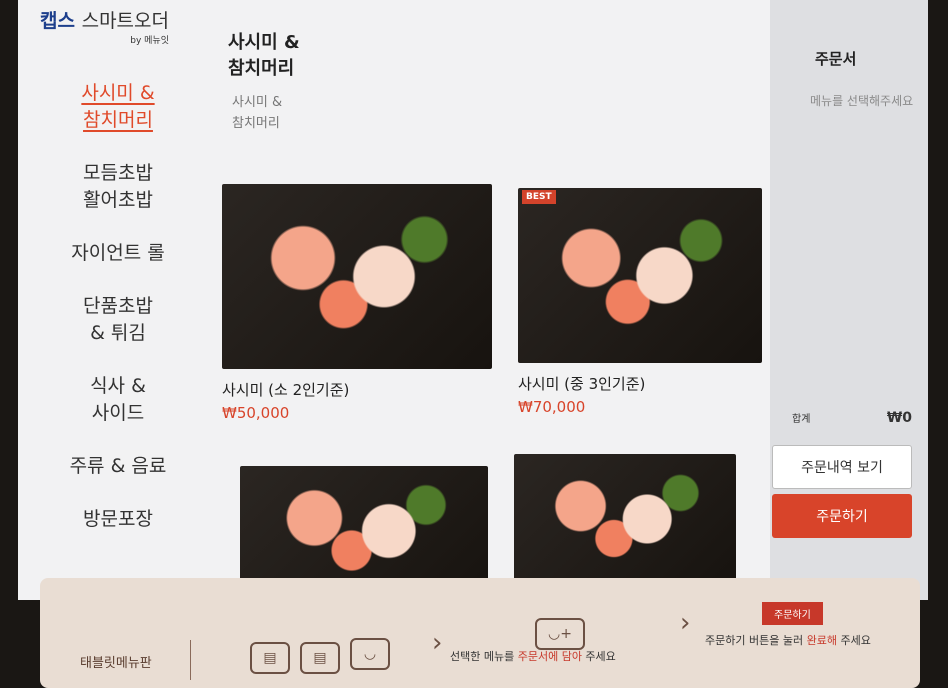 The width and height of the screenshot is (948, 688). Describe the element at coordinates (264, 82) in the screenshot. I see `category-header: 사시미 & 참치머리 사시미 & 참치머리` at that location.